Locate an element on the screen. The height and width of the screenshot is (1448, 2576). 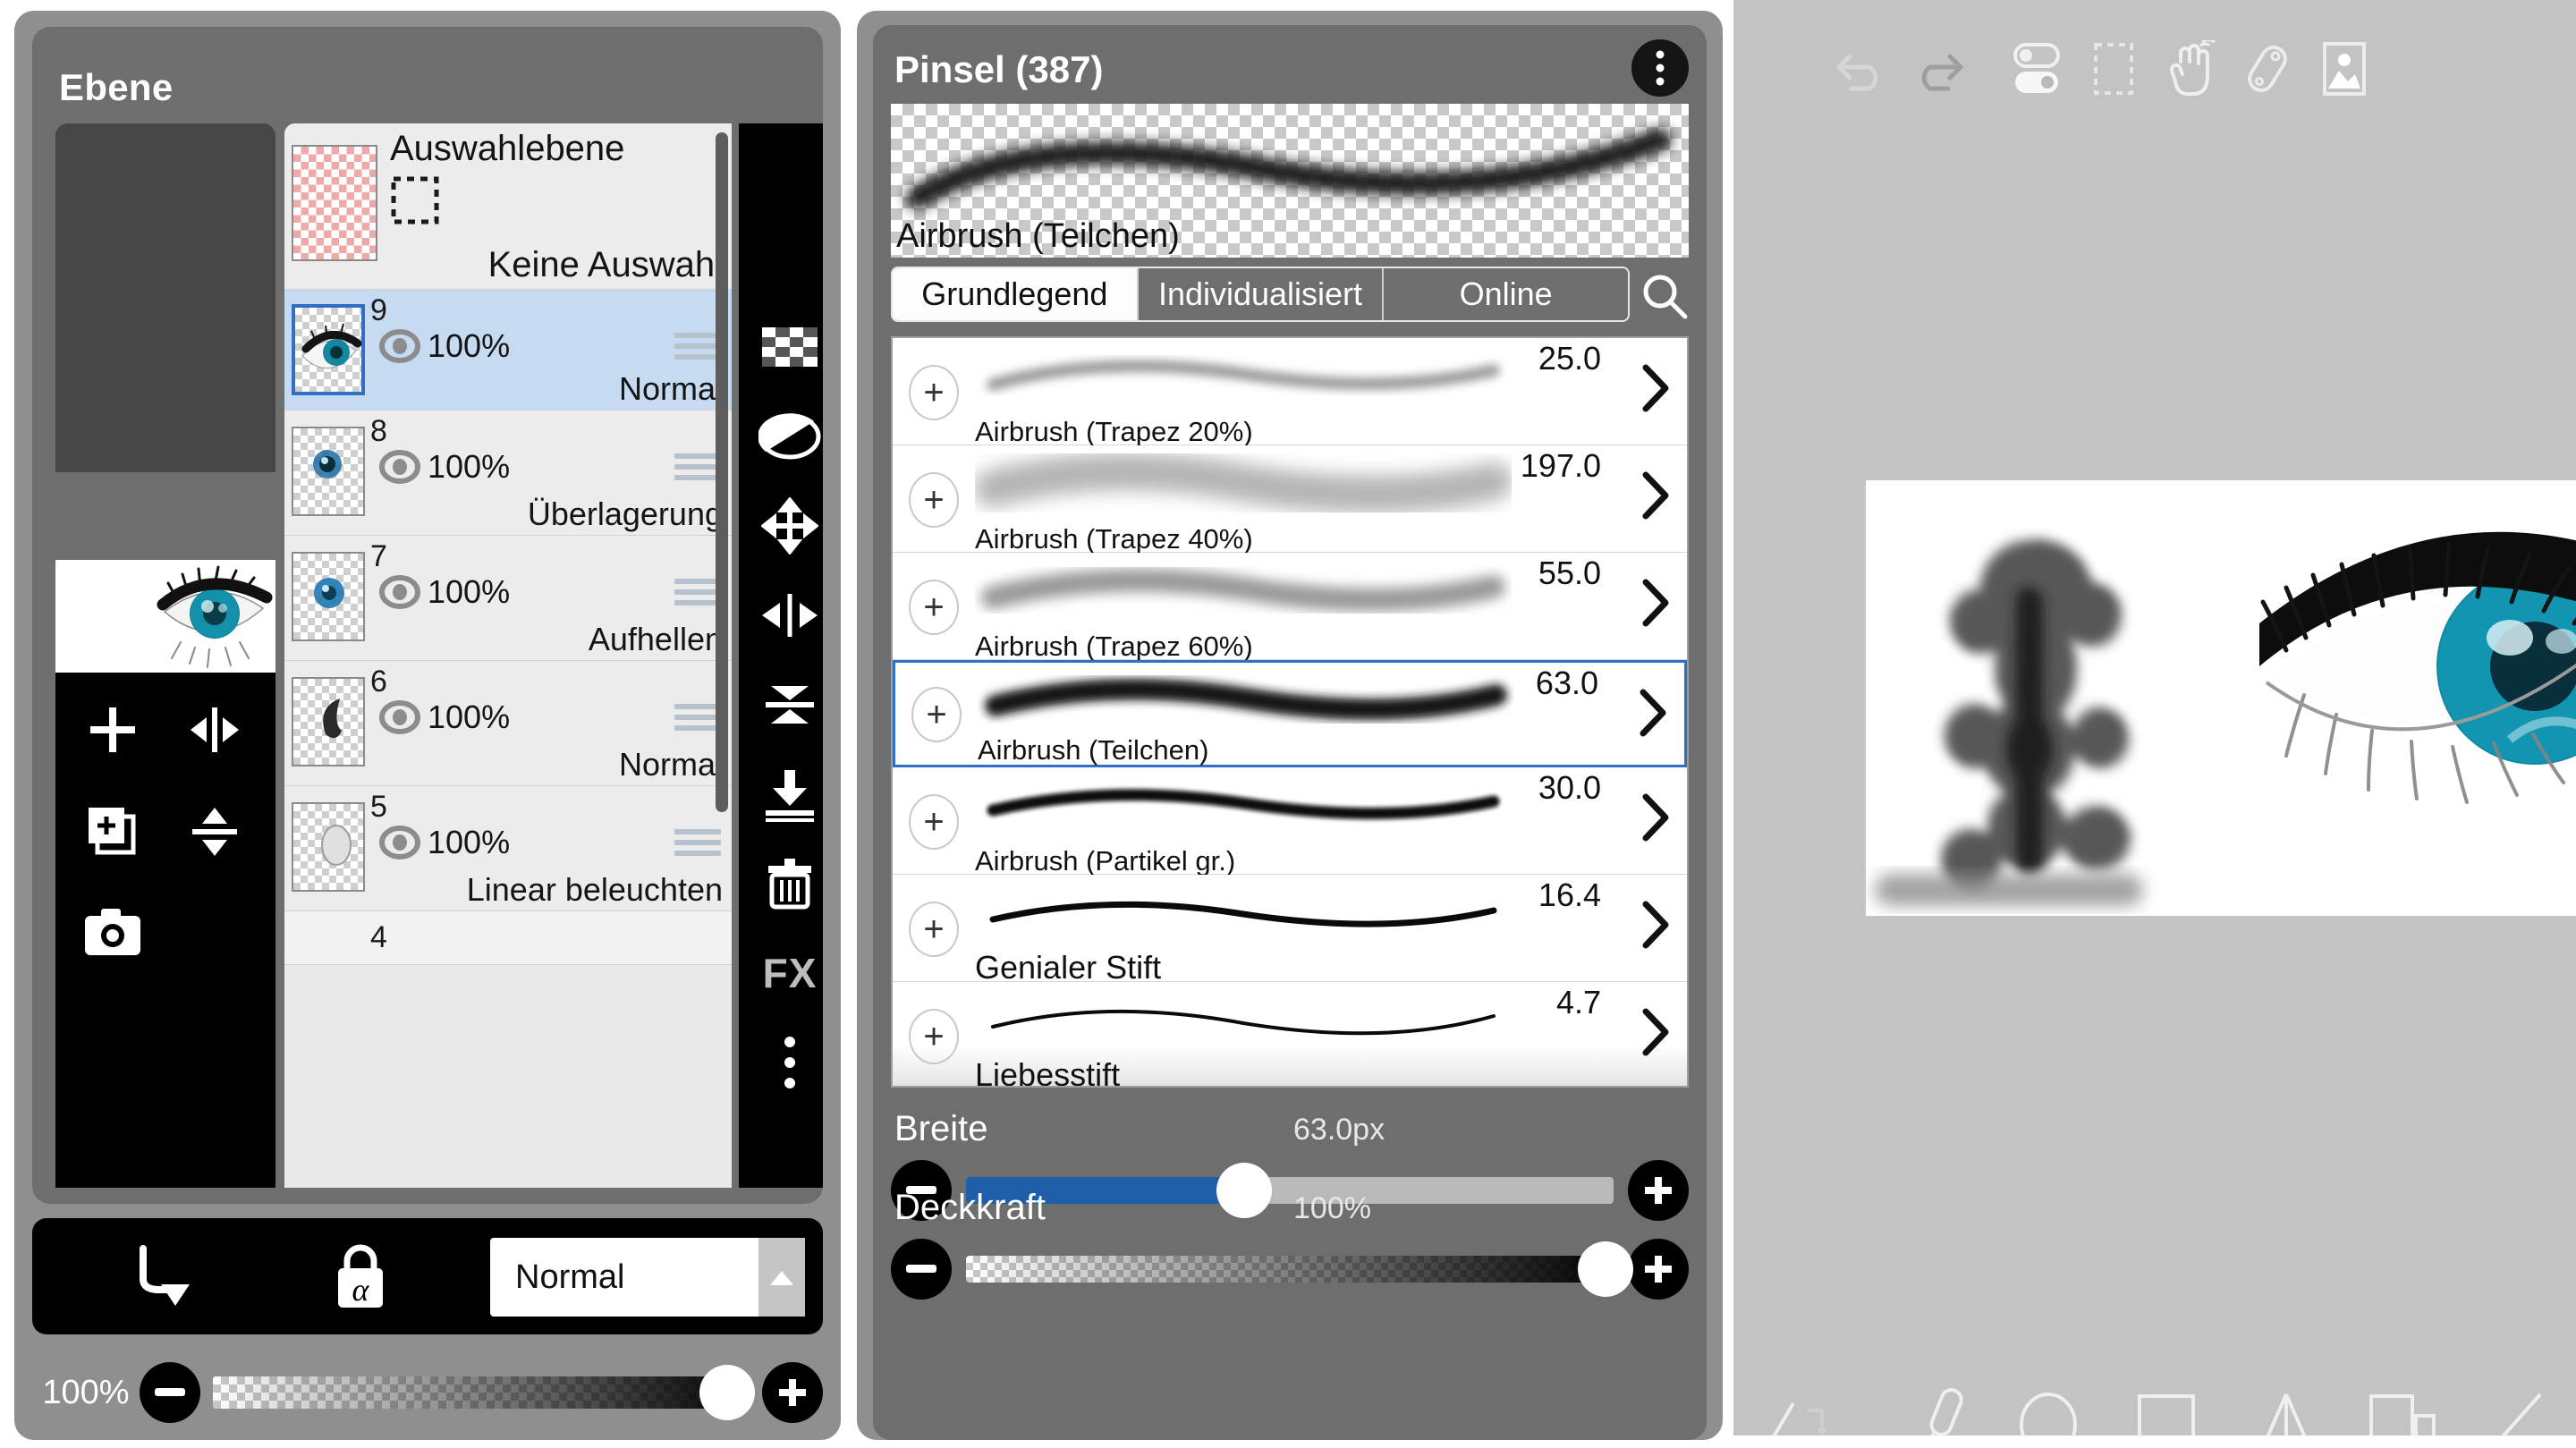
list-item: + Airbrush (Trapez 20%) 25.0 is located at coordinates (1290, 392).